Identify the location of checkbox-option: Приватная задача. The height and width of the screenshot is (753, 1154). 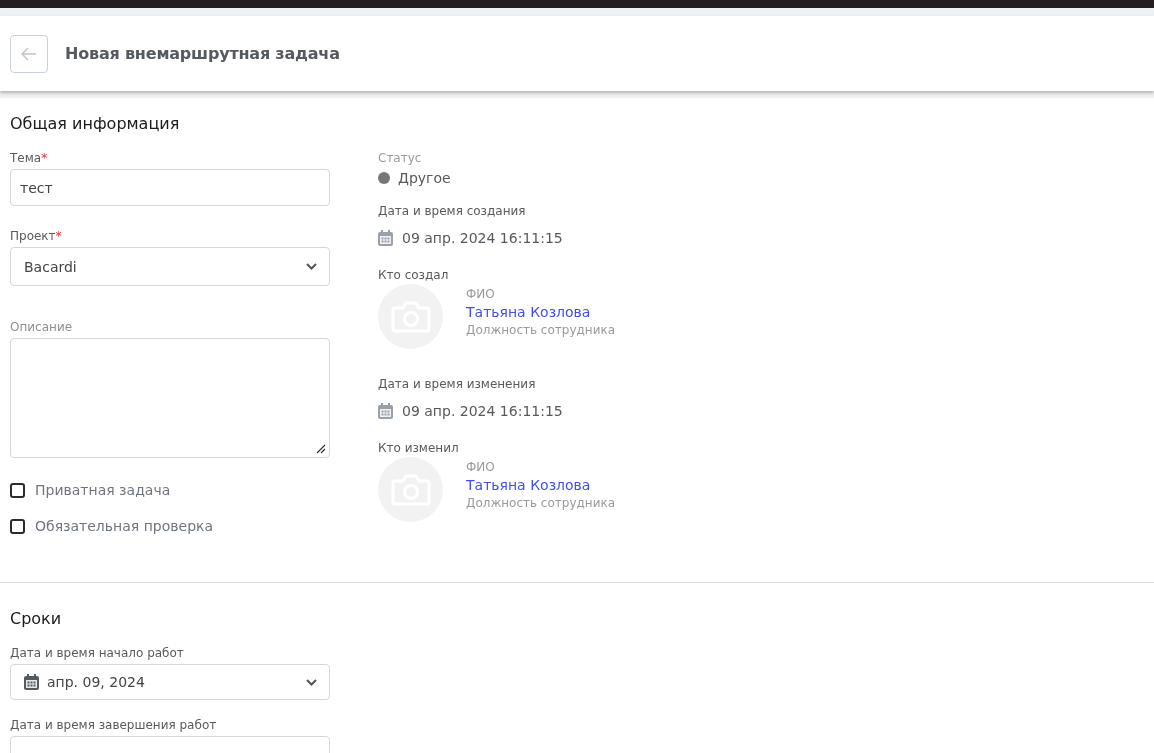
(170, 490).